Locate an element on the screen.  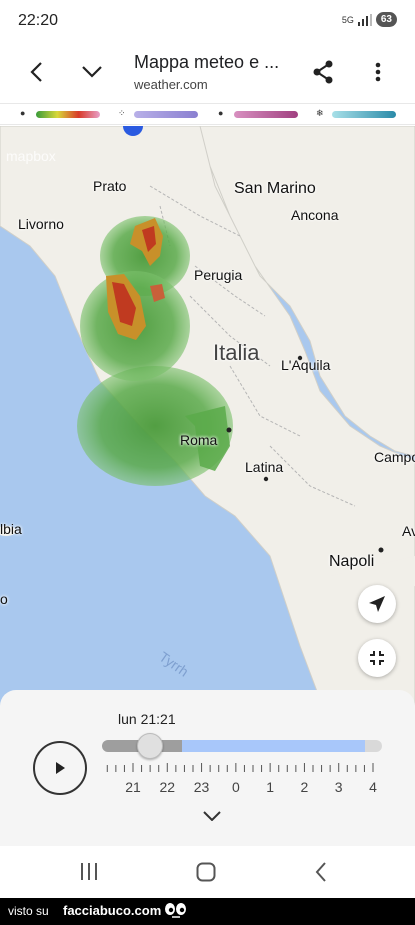
label-san-marino: San Marino is located at coordinates (275, 188).